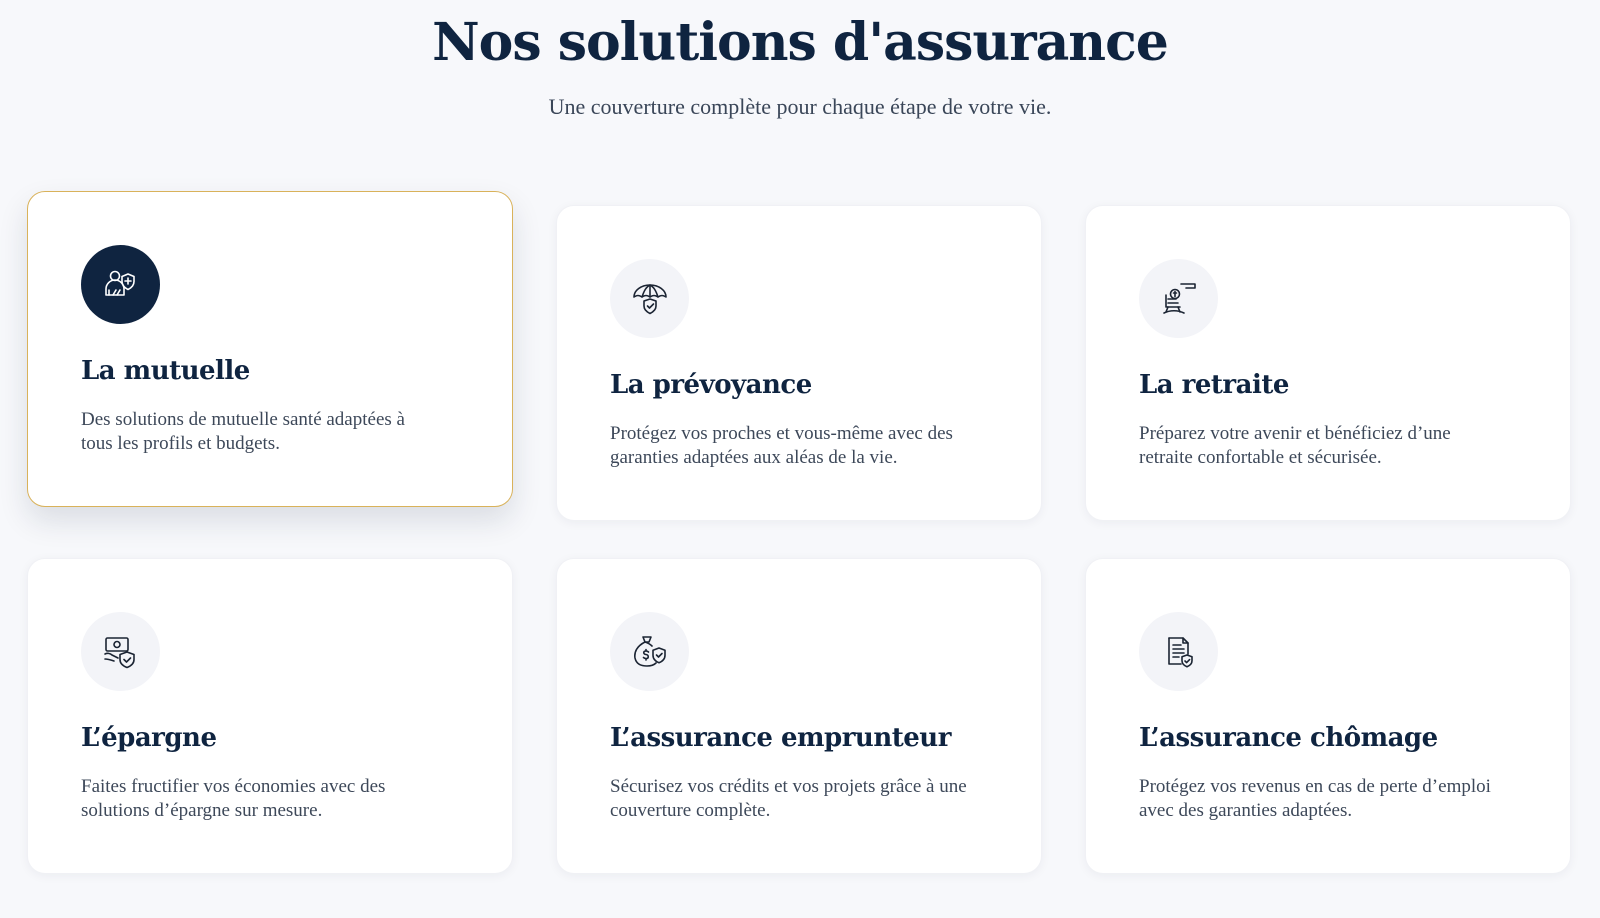  I want to click on rocking-chair-coin-icon, so click(1179, 298).